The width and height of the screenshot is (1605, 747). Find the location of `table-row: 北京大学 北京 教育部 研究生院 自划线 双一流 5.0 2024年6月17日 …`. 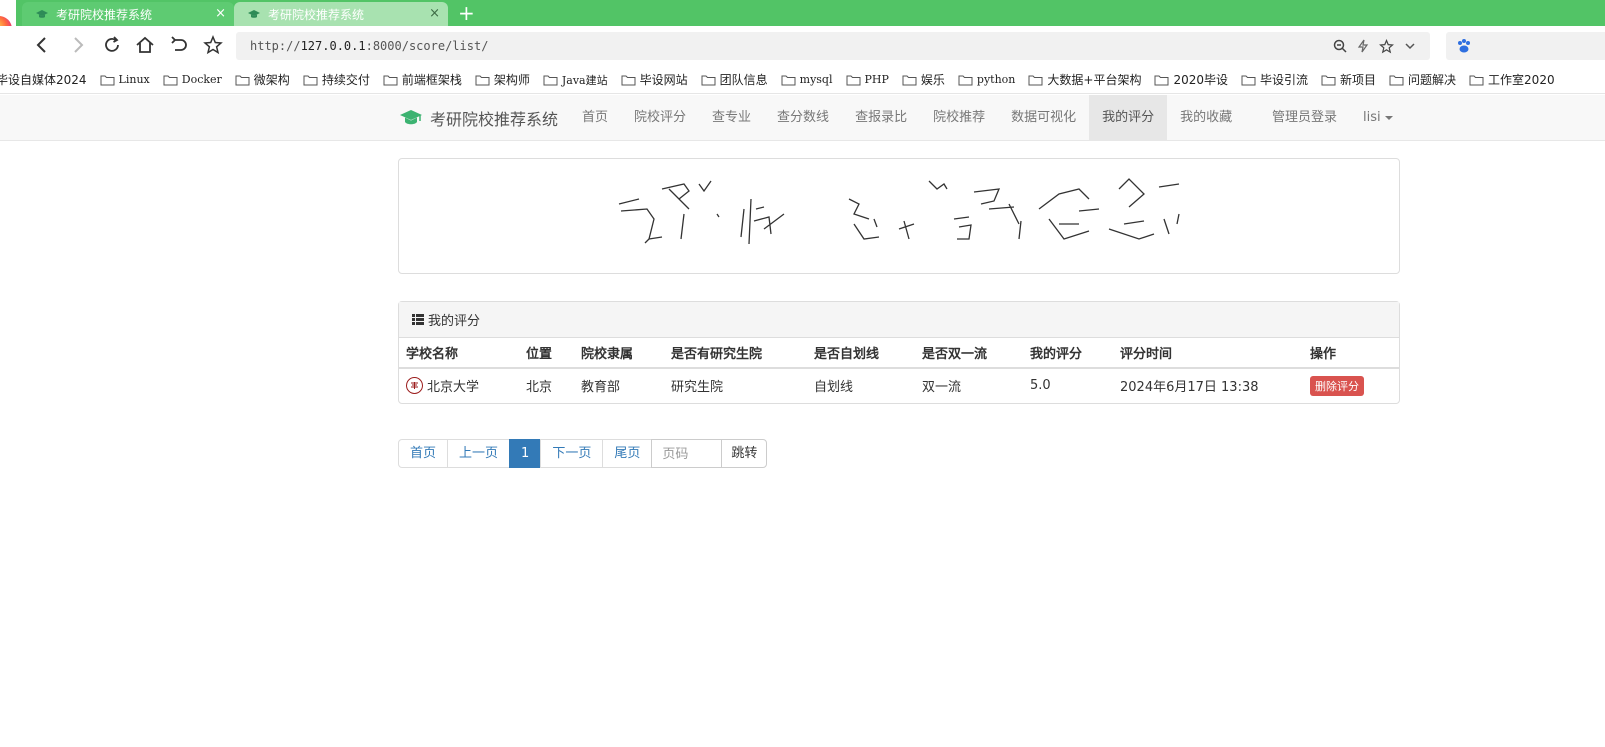

table-row: 北京大学 北京 教育部 研究生院 自划线 双一流 5.0 2024年6月17日 … is located at coordinates (899, 384).